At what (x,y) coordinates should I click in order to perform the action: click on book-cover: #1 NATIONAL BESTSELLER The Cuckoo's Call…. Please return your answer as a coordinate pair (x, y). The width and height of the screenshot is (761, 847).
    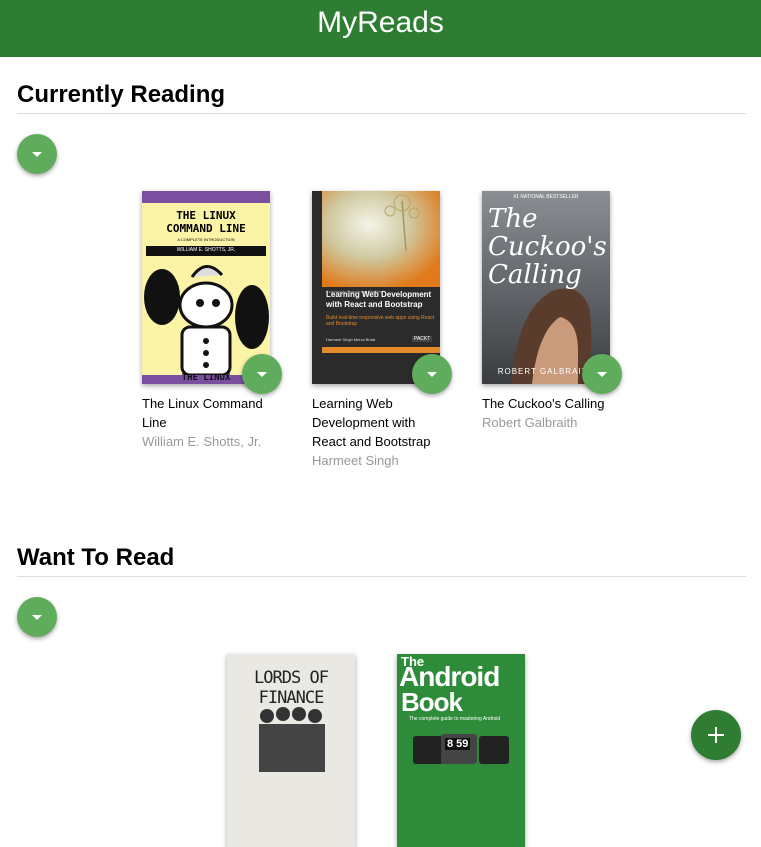
    Looking at the image, I should click on (546, 287).